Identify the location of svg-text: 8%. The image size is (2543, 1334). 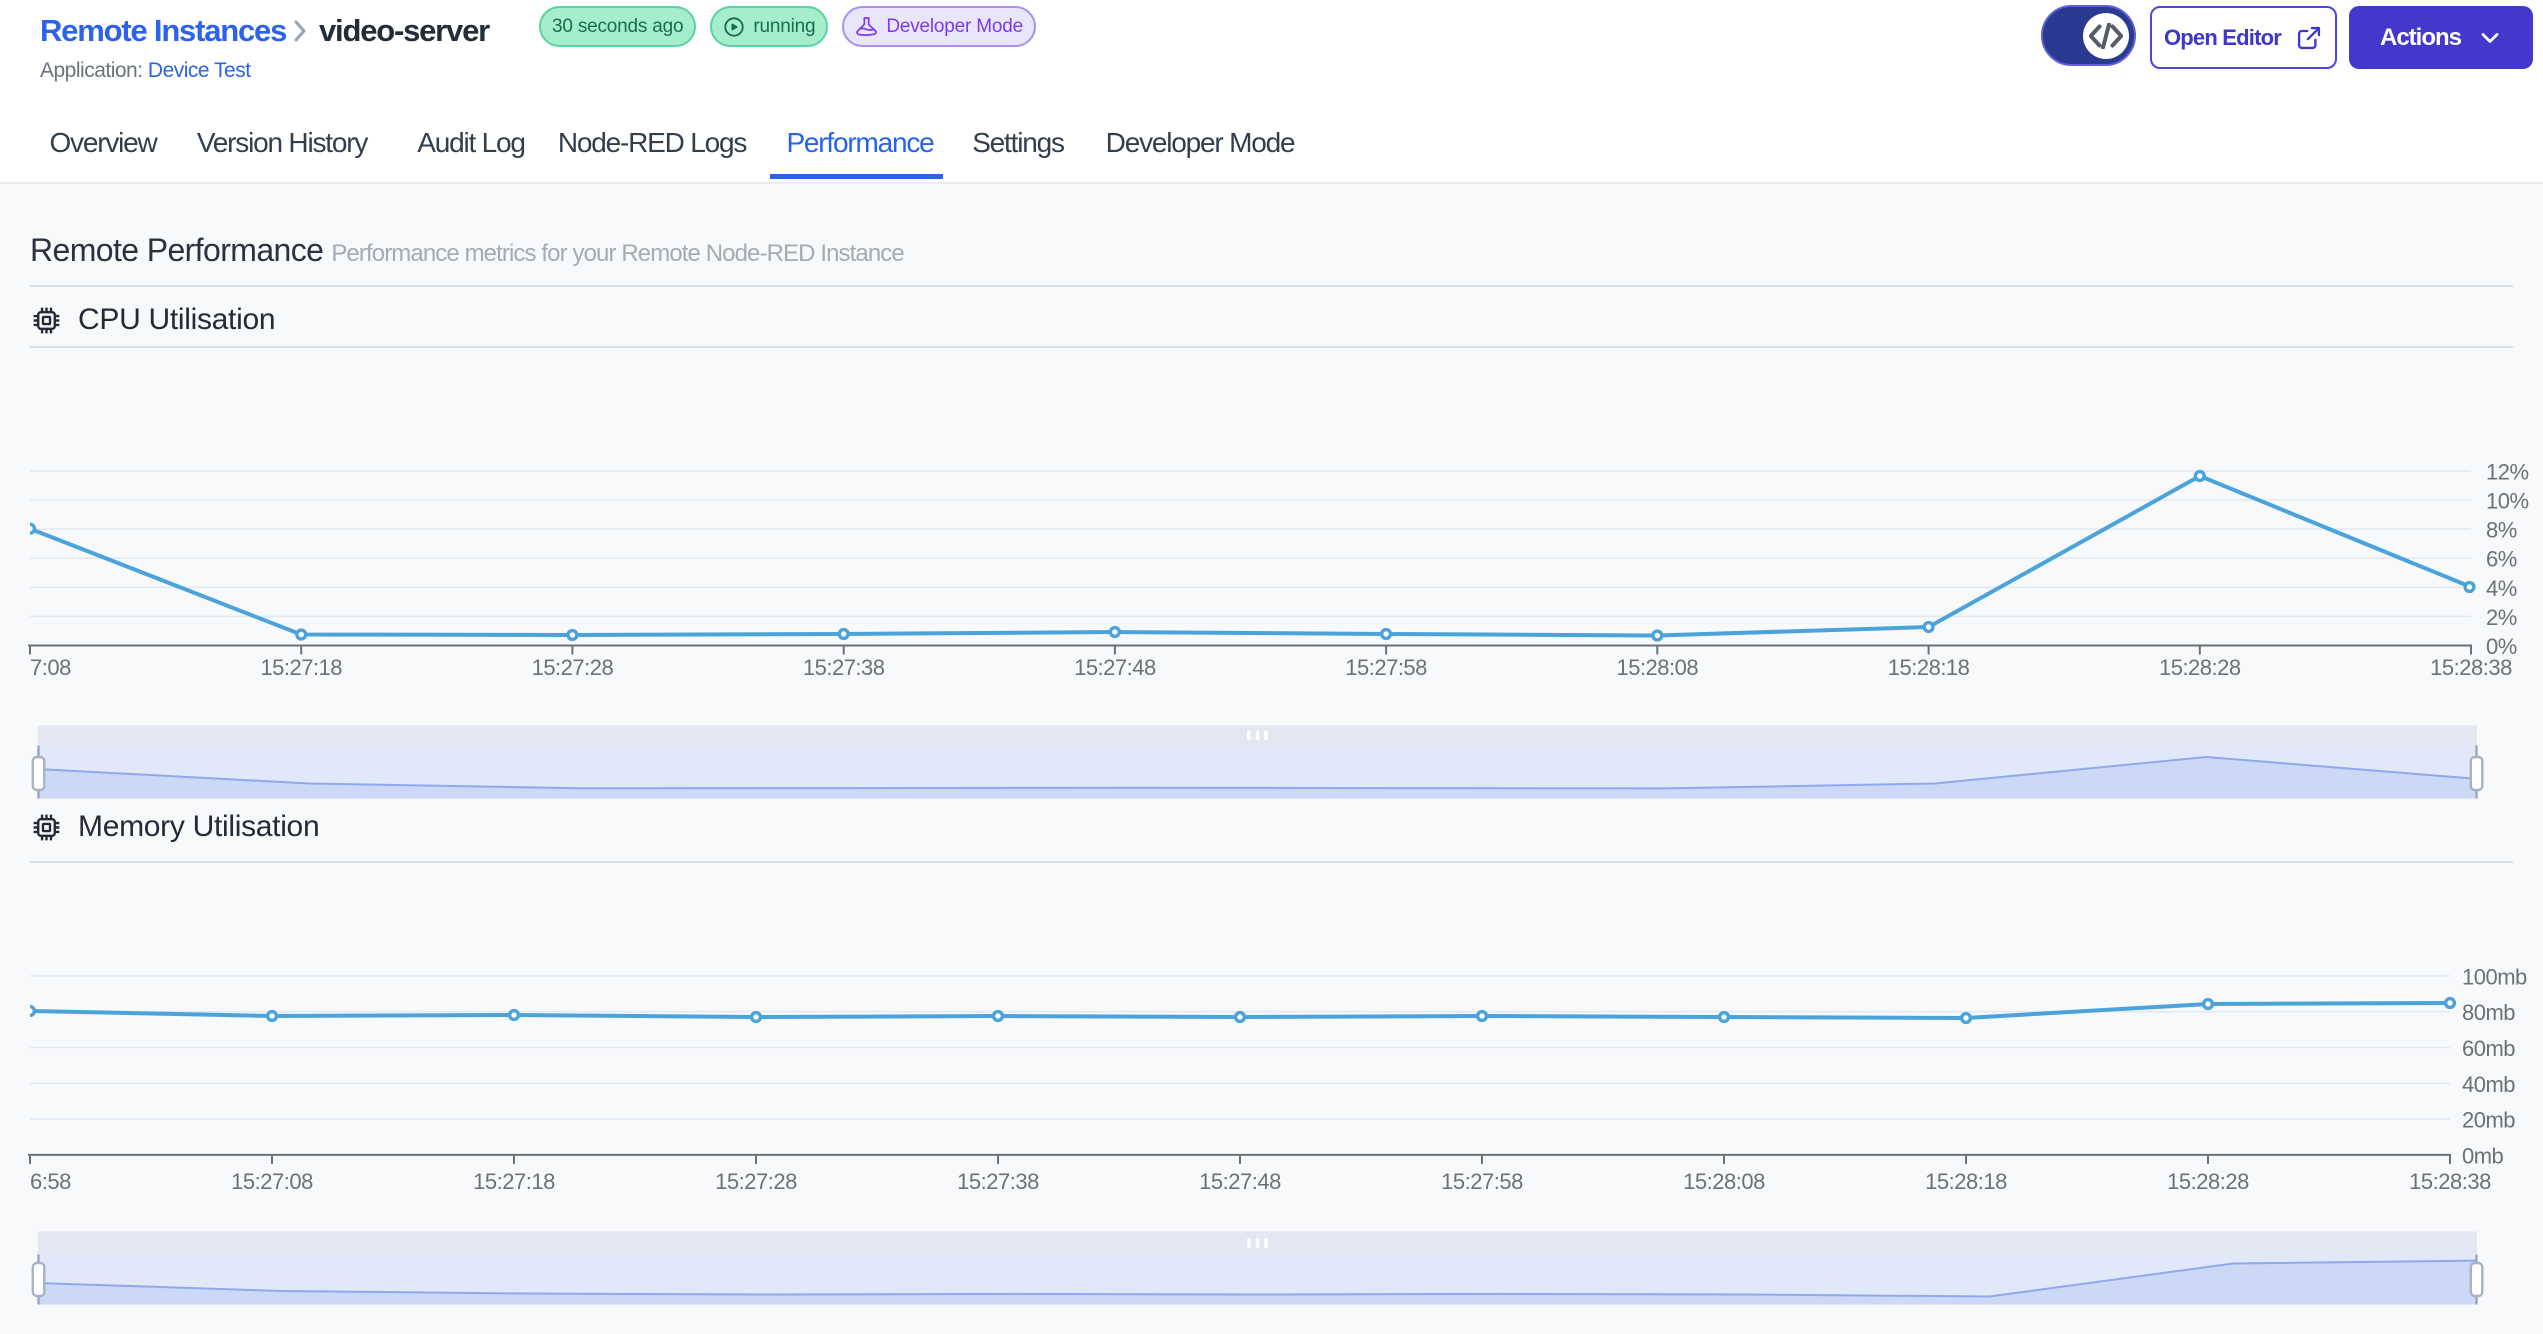
(2501, 530).